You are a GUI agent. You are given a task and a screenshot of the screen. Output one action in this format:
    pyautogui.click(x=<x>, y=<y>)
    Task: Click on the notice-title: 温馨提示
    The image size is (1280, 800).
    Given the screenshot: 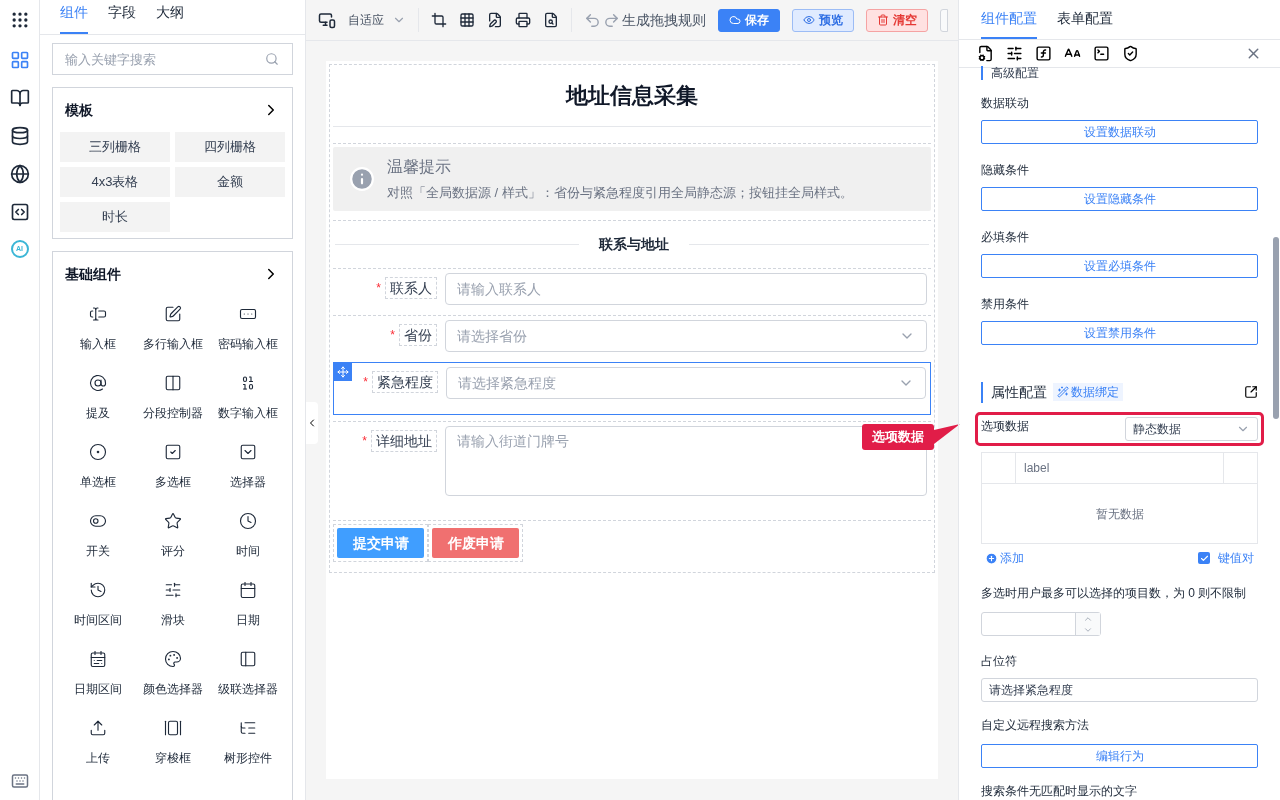 What is the action you would take?
    pyautogui.click(x=419, y=167)
    